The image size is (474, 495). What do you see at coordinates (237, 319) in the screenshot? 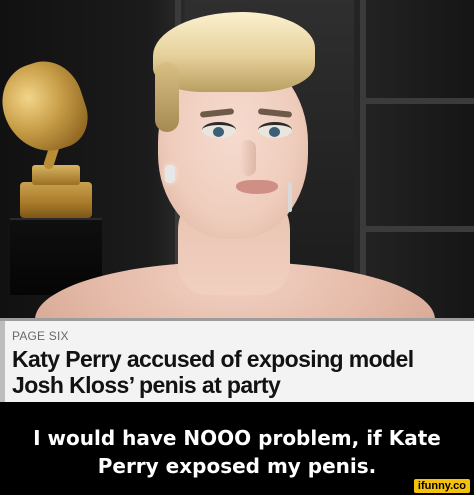
I see `article-card-top-rule` at bounding box center [237, 319].